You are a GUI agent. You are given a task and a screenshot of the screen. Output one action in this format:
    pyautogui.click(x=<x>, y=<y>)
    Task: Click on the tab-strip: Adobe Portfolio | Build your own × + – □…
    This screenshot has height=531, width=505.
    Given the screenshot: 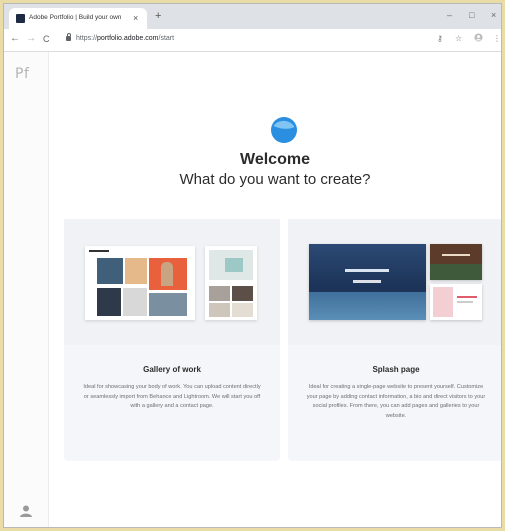 What is the action you would take?
    pyautogui.click(x=252, y=16)
    